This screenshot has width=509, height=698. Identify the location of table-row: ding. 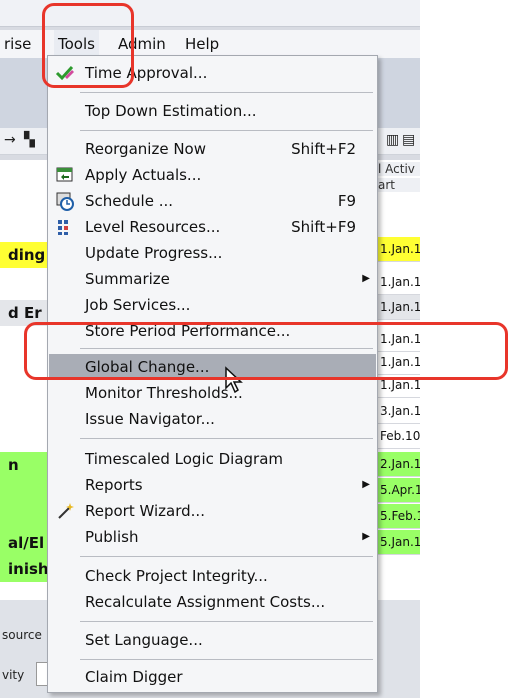
(24, 255).